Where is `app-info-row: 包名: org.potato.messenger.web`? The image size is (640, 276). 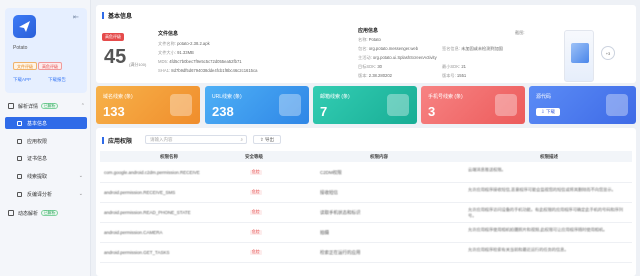
app-info-row: 包名: org.potato.messenger.web is located at coordinates (388, 49).